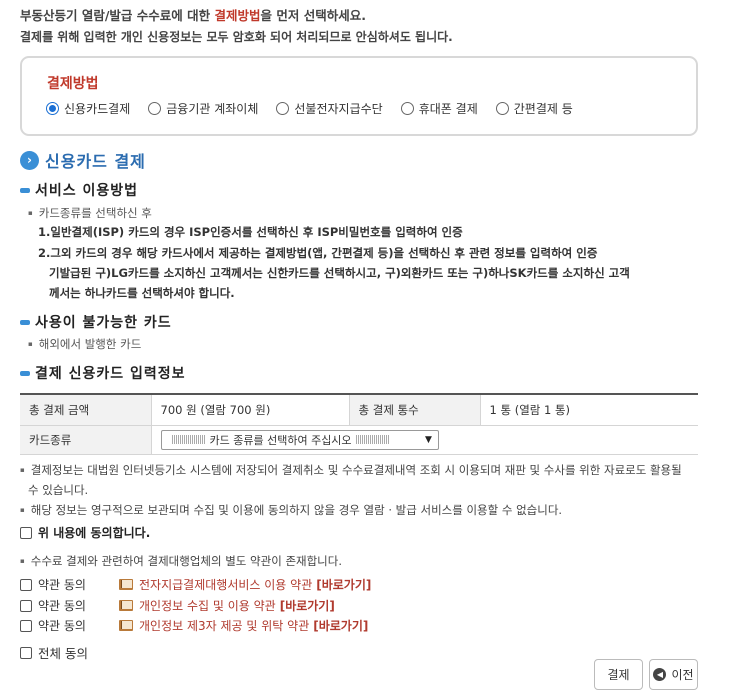  Describe the element at coordinates (313, 15) in the screenshot. I see `intro-text: 을 먼저 선택하세요.` at that location.